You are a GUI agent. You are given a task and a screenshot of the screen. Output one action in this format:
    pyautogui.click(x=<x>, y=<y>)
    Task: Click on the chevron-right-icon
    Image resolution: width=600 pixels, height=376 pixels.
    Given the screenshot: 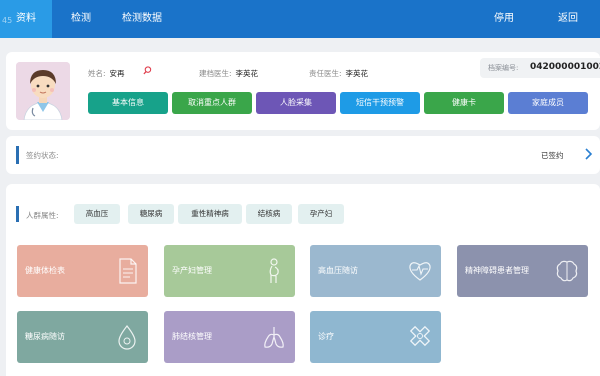 What is the action you would take?
    pyautogui.click(x=588, y=154)
    